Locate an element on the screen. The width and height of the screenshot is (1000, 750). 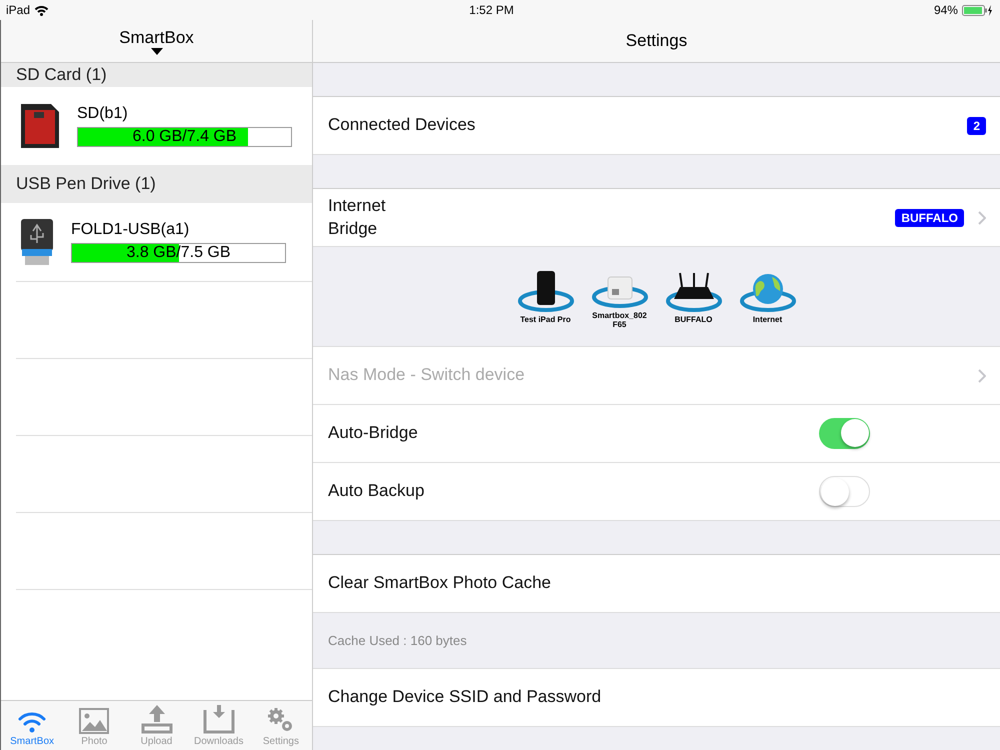
nav-title: SmartBox is located at coordinates (156, 38).